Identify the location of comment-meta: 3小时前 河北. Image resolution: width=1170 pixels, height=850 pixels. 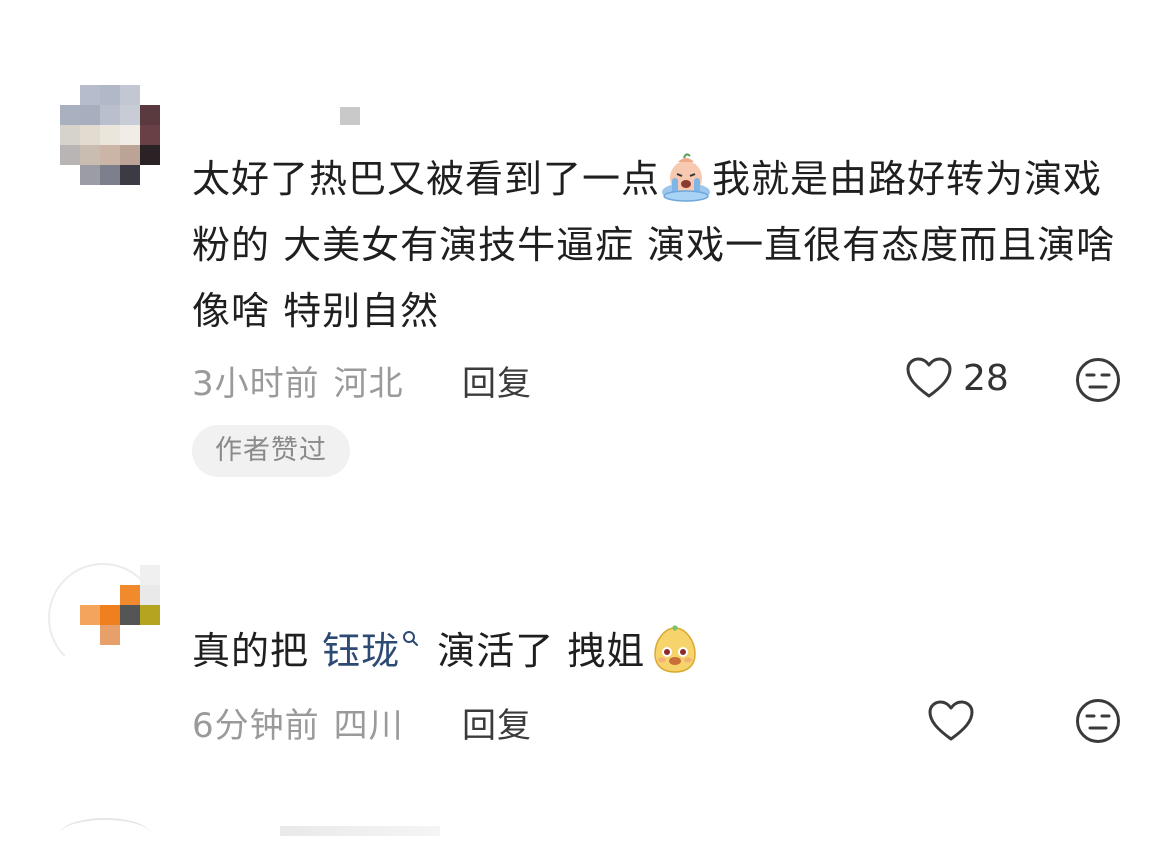
(298, 380).